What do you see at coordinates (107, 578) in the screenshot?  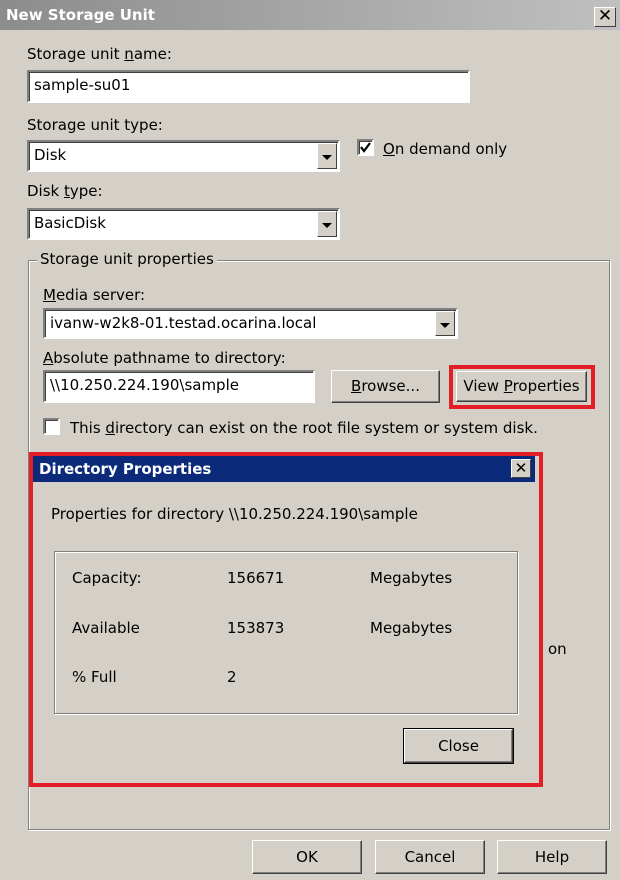 I see `capacity-label: Capacity:` at bounding box center [107, 578].